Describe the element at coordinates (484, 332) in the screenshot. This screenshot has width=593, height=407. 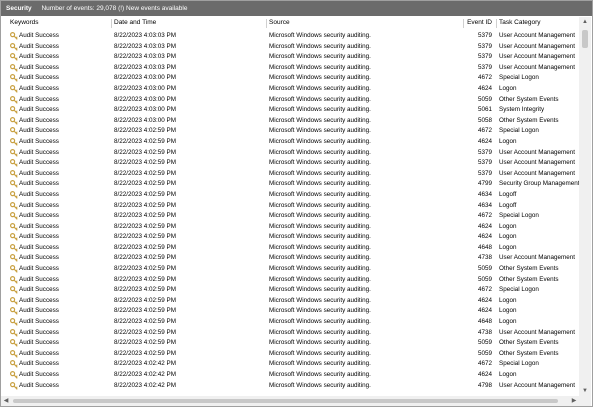
I see `cell-event-id: 4738` at that location.